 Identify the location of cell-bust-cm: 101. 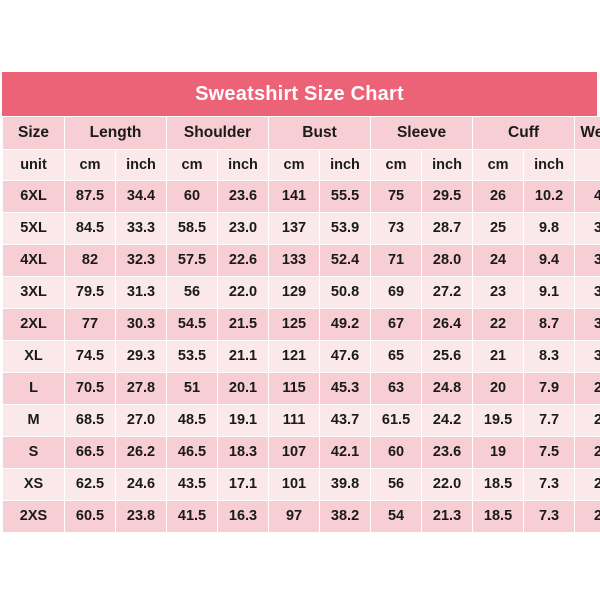
(294, 484).